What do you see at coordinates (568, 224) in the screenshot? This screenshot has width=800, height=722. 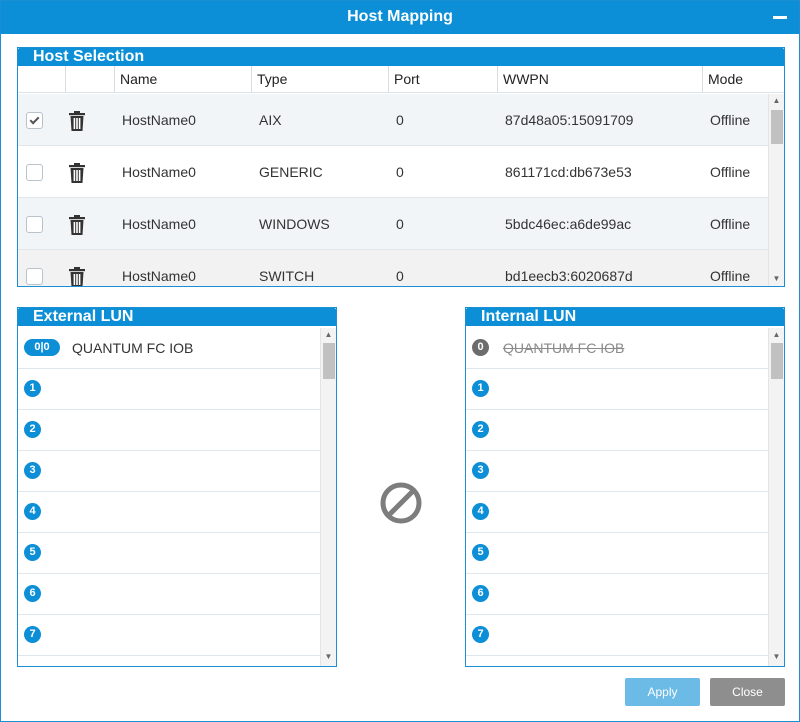 I see `cell-wwpn: 5bdc46ec:a6de99ac` at bounding box center [568, 224].